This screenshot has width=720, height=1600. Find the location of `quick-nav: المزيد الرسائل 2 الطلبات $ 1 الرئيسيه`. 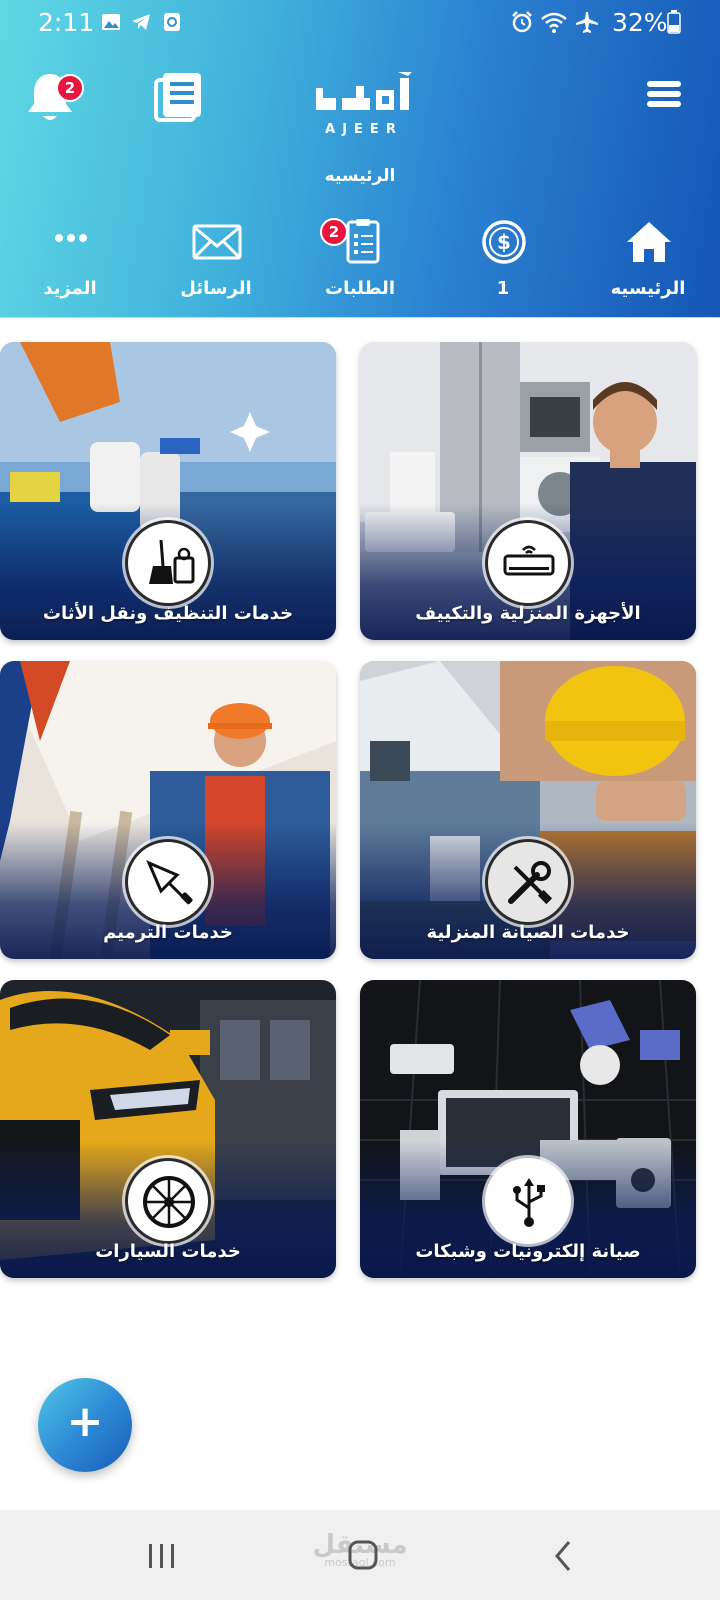

quick-nav: المزيد الرسائل 2 الطلبات $ 1 الرئيسيه is located at coordinates (360, 263).